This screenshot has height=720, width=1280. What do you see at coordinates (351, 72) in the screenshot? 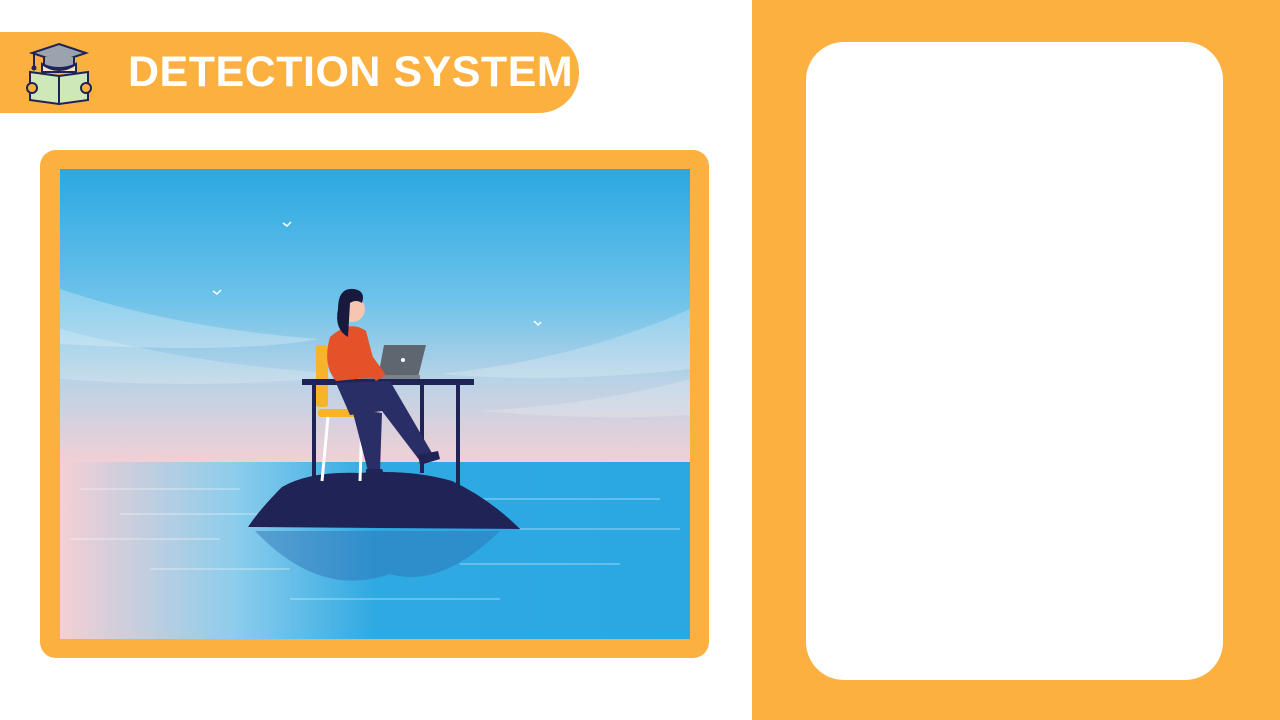
I see `page-title: DETECTION SYSTEM` at bounding box center [351, 72].